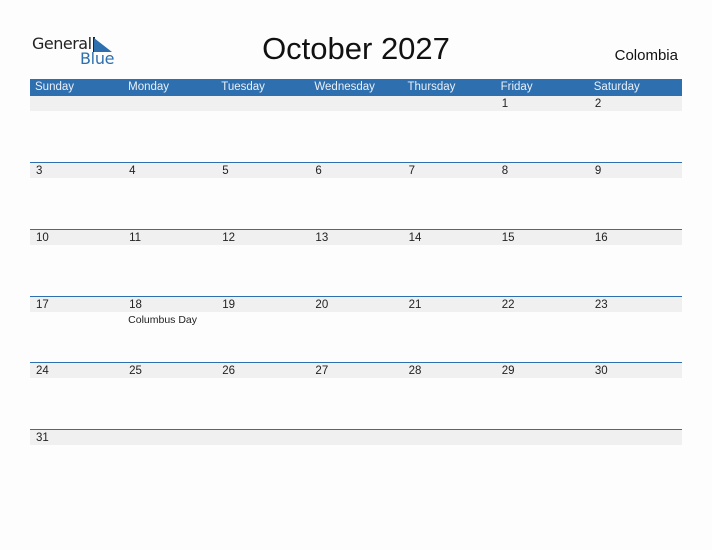 This screenshot has width=712, height=550. I want to click on day-number: 23, so click(601, 305).